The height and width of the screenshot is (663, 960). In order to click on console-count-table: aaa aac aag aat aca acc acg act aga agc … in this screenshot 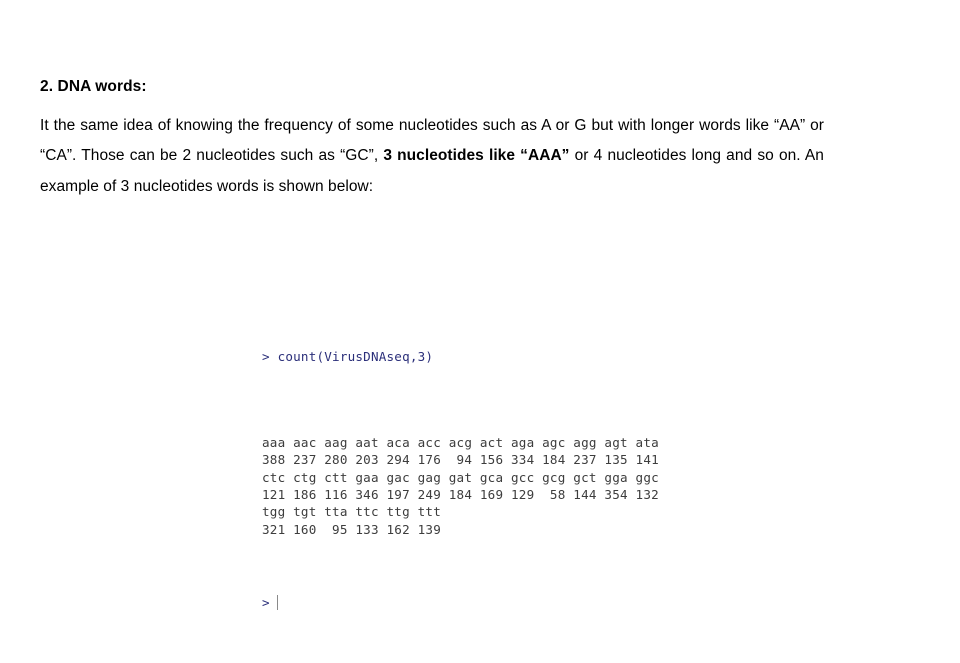, I will do `click(462, 486)`.